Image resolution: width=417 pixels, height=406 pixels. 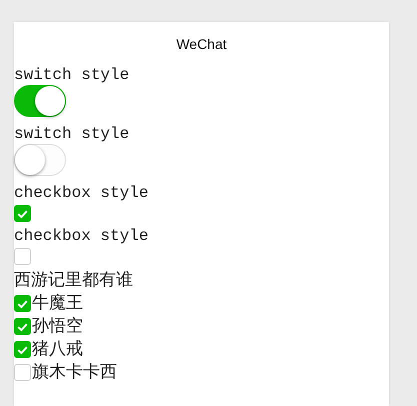 I want to click on checkbox-label: 猪八戒, so click(x=57, y=349).